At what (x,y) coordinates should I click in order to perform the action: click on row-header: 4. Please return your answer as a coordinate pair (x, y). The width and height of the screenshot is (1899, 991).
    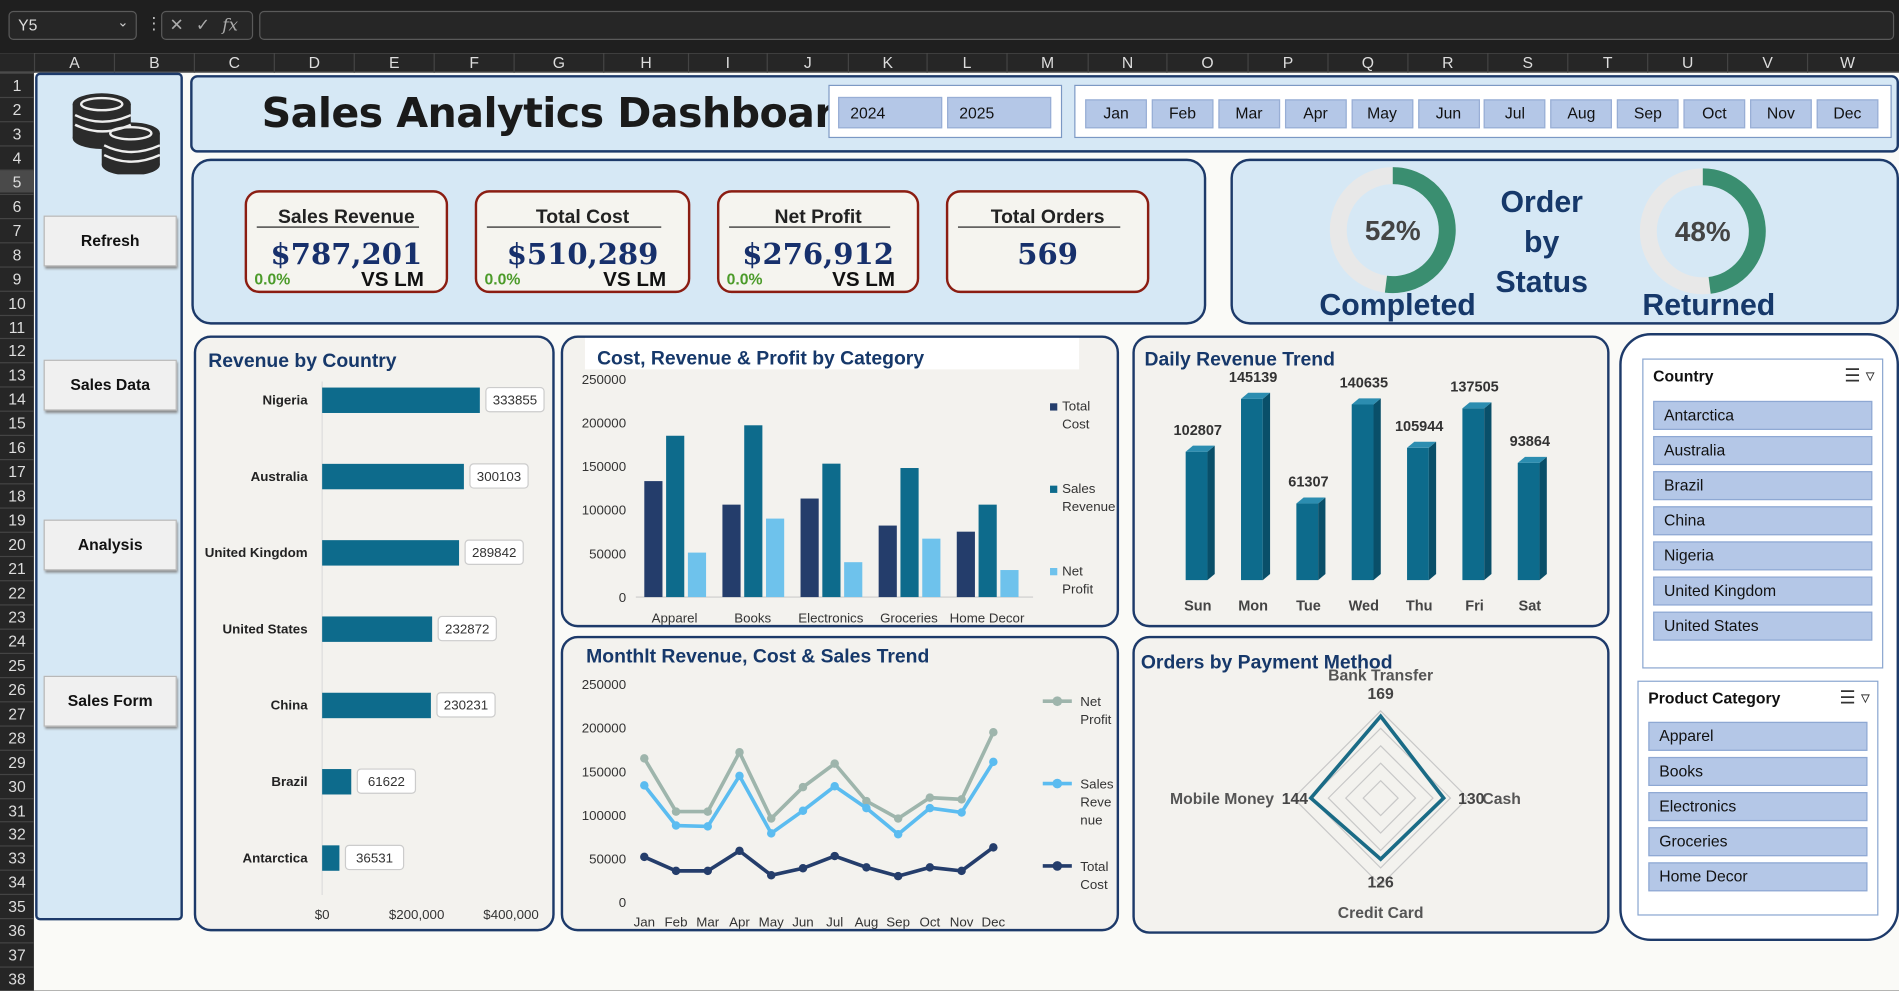
    Looking at the image, I should click on (17, 157).